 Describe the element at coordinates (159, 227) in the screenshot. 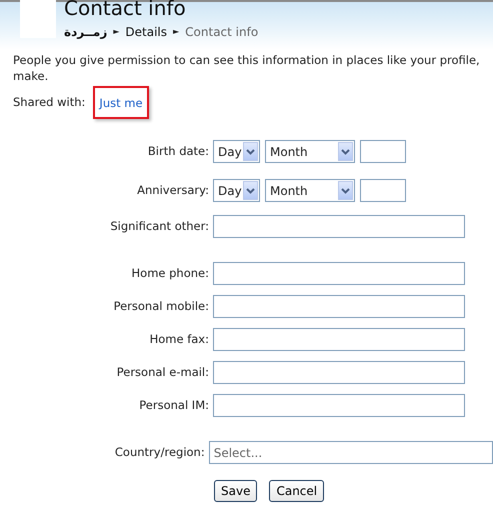

I see `field-label: Significant other:` at that location.